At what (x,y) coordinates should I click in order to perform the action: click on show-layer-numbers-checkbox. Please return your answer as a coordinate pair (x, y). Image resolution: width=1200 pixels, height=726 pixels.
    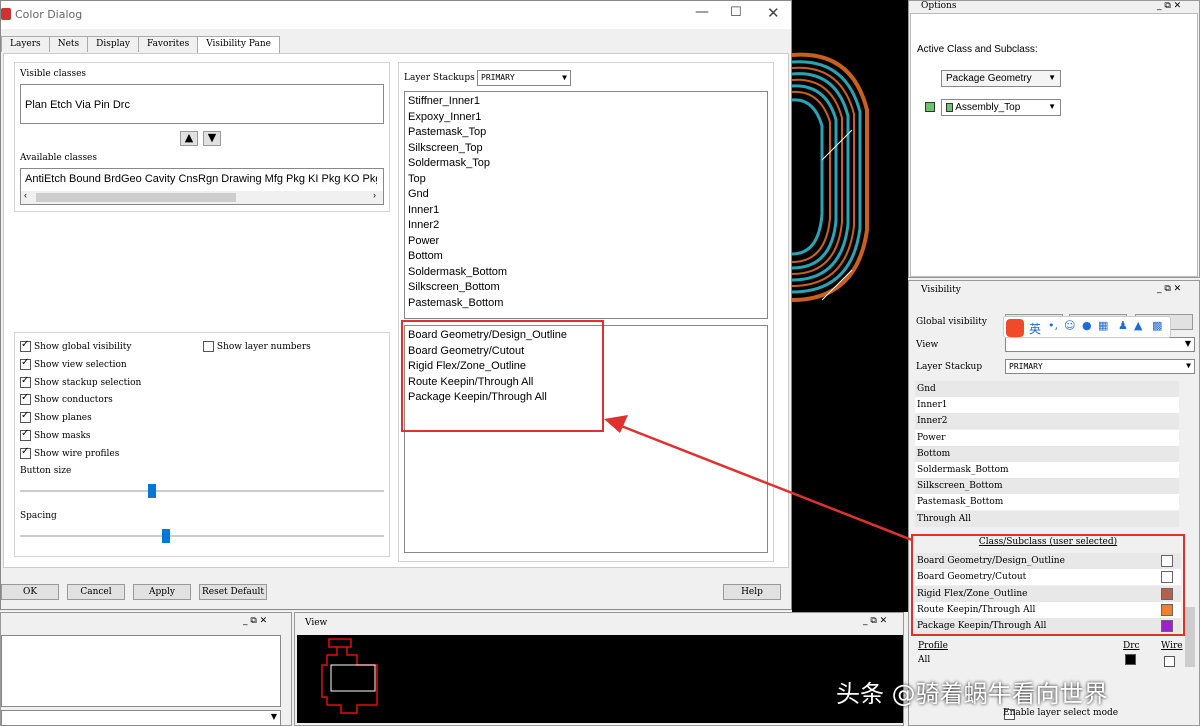
    Looking at the image, I should click on (208, 346).